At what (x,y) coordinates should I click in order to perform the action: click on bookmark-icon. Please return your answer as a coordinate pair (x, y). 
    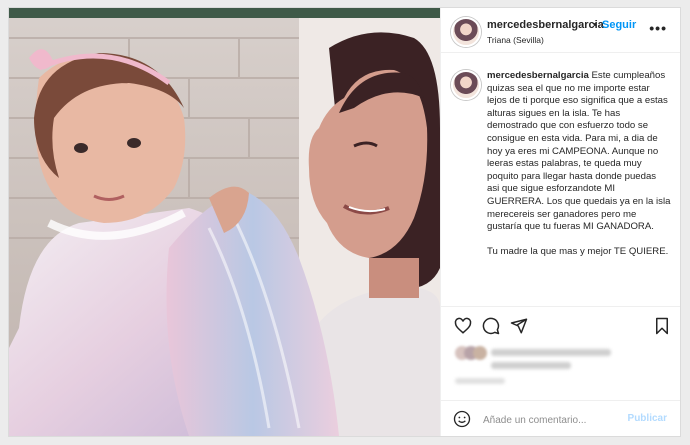
    Looking at the image, I should click on (662, 326).